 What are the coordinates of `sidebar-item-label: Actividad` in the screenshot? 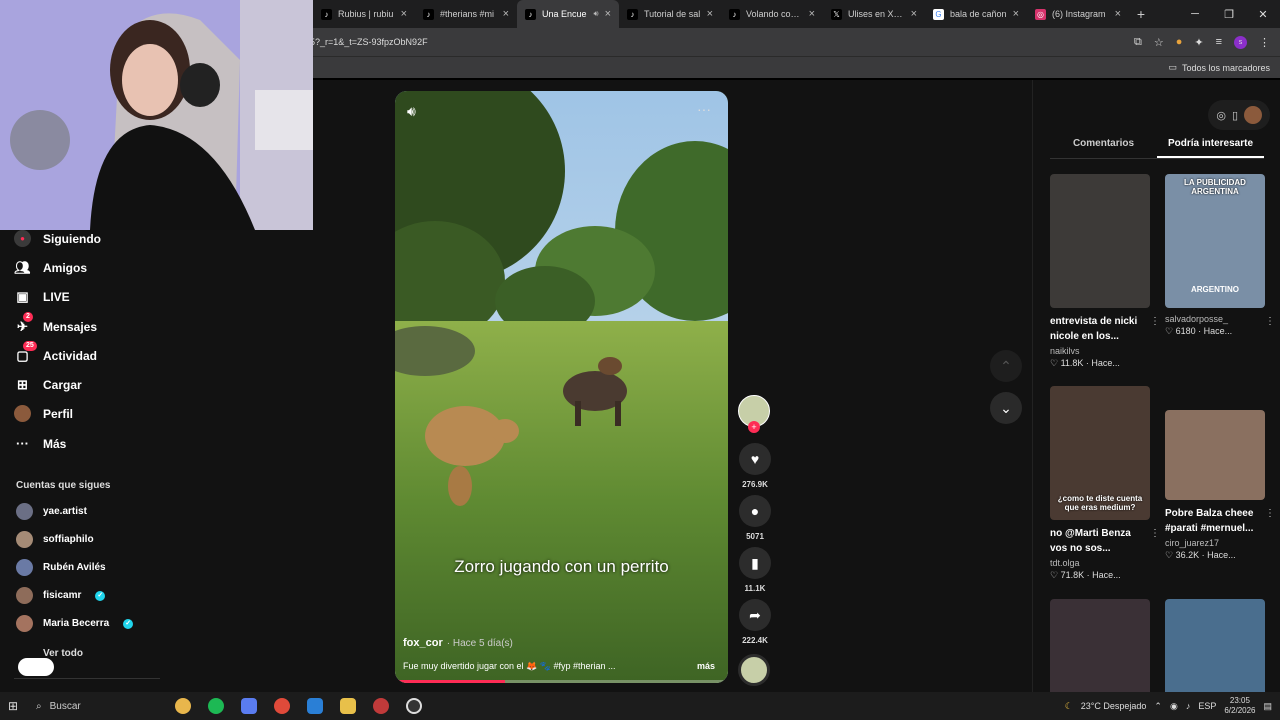 It's located at (70, 355).